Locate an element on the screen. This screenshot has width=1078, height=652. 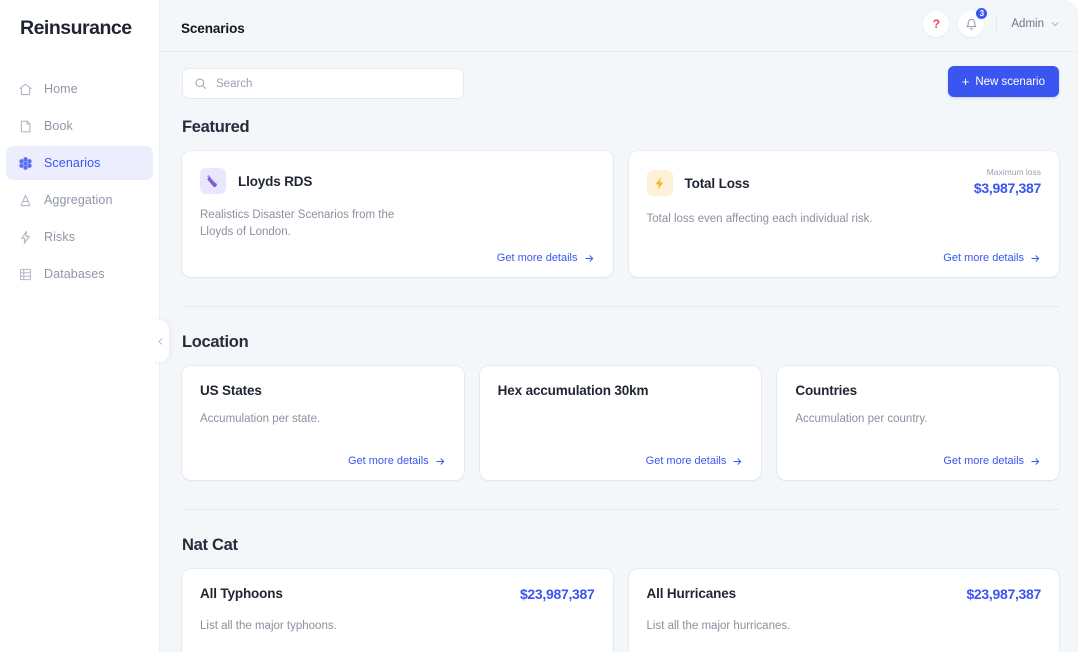
help-button: ? is located at coordinates (936, 24).